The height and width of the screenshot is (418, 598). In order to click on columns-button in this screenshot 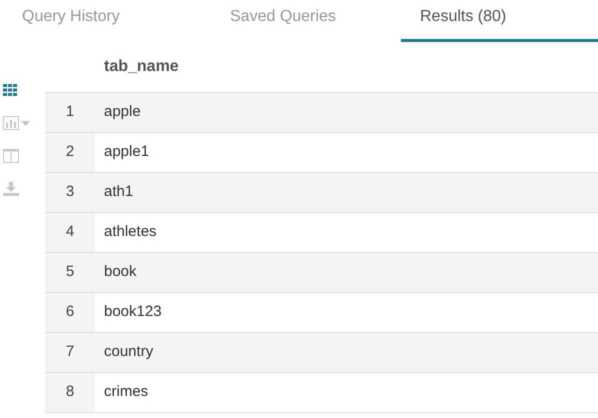, I will do `click(11, 156)`.